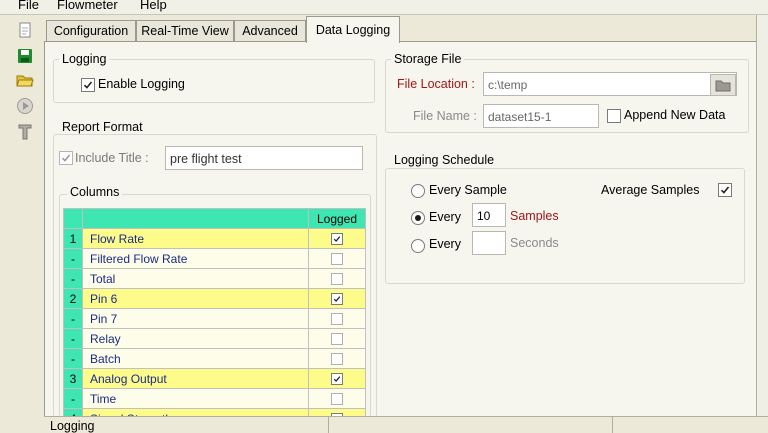 The image size is (768, 433). Describe the element at coordinates (610, 84) in the screenshot. I see `file-location-input: c:\temp` at that location.